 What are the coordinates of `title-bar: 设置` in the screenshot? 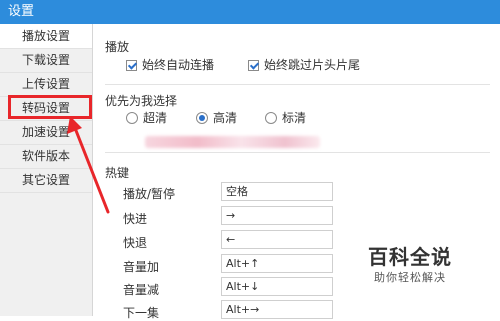 It's located at (250, 12).